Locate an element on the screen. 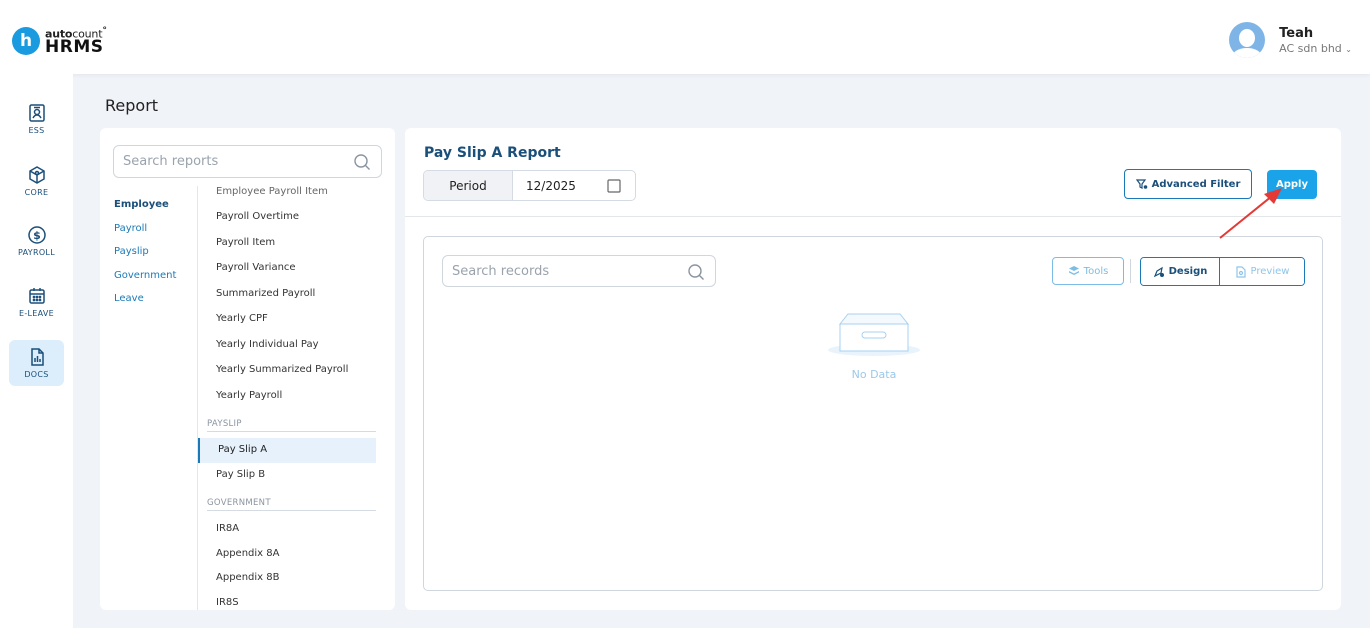  no-data-text: No Data is located at coordinates (874, 374).